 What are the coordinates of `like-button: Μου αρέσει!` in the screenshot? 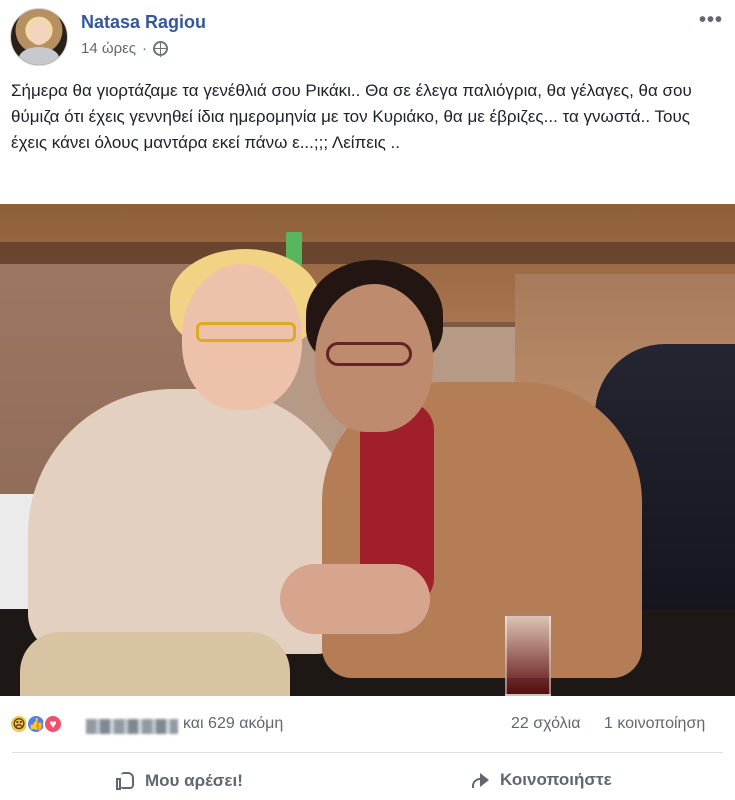 It's located at (179, 780).